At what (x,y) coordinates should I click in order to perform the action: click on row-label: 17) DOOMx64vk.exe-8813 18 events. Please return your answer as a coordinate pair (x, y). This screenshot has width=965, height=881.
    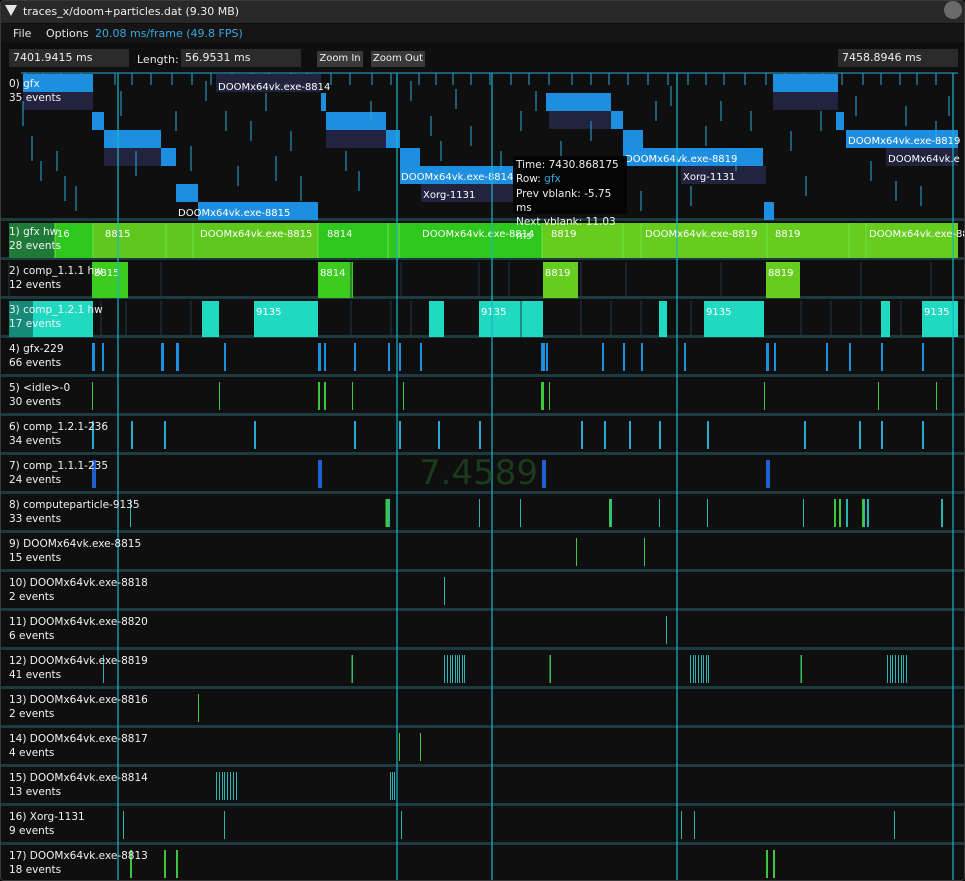
    Looking at the image, I should click on (78, 863).